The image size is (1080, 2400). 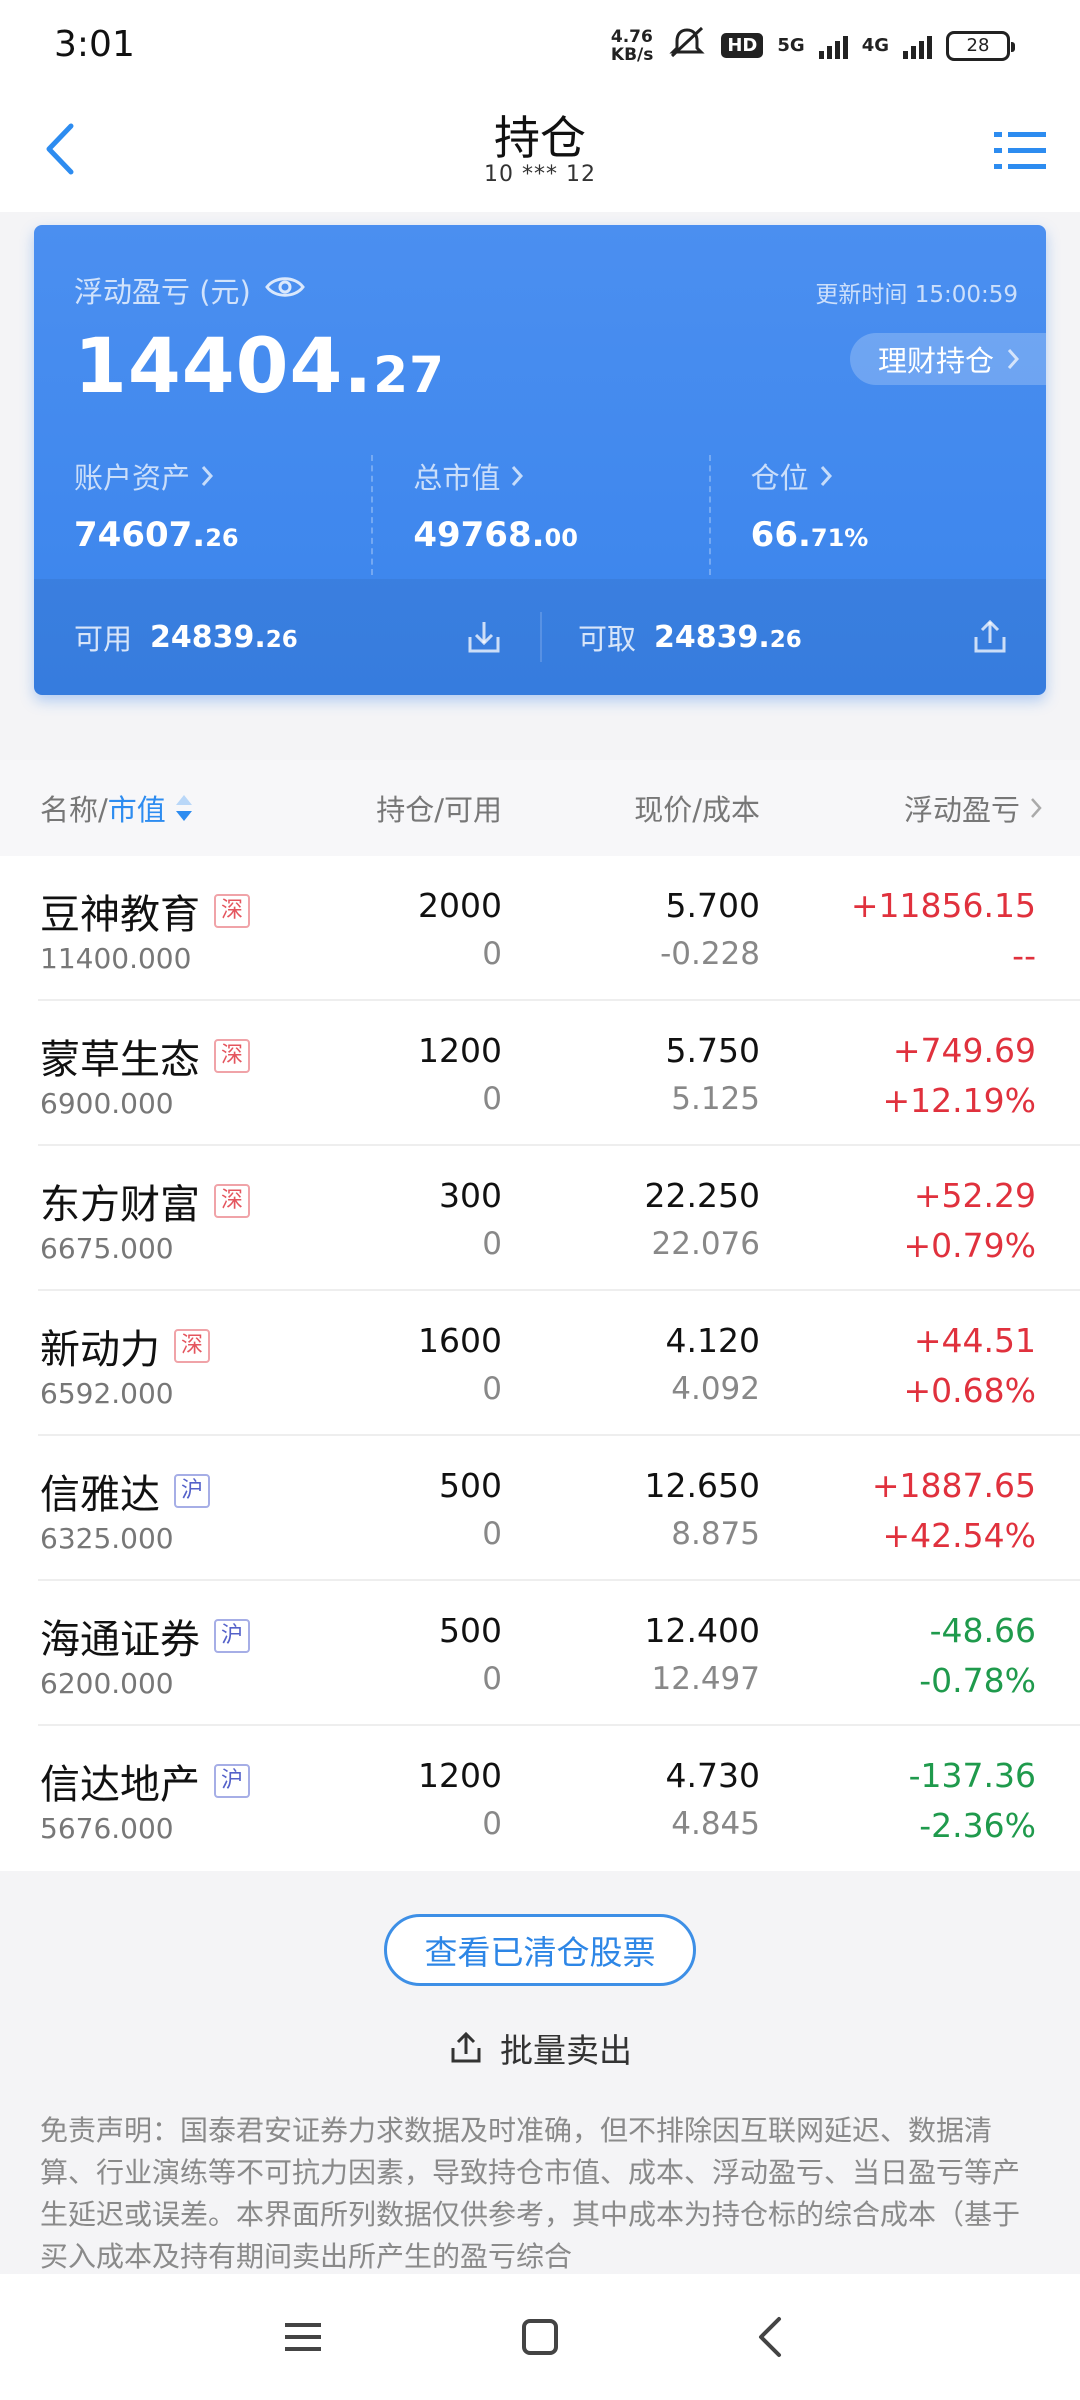 I want to click on stock-market-value: 6325.000, so click(x=107, y=1538).